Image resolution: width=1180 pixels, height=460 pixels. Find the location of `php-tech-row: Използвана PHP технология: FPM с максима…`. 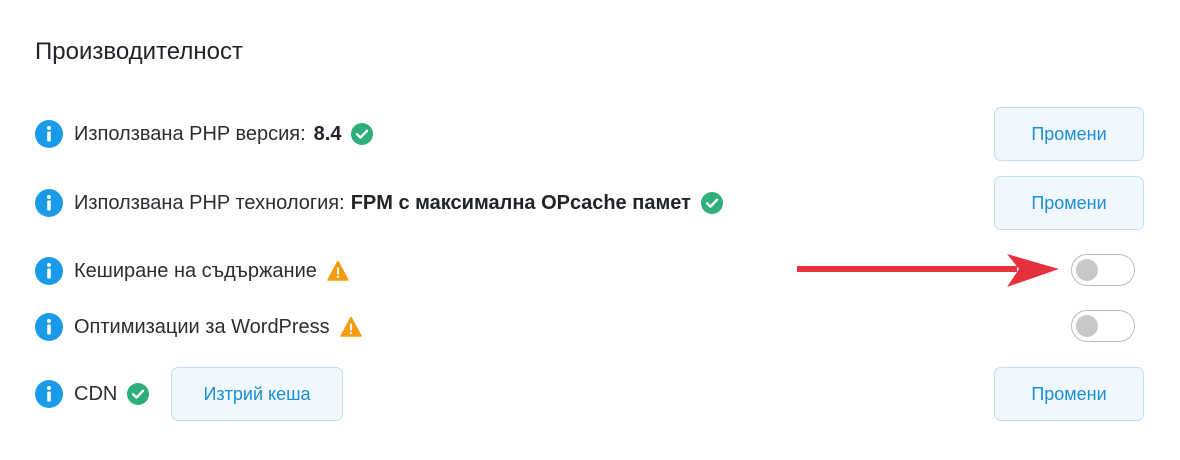

php-tech-row: Използвана PHP технология: FPM с максима… is located at coordinates (379, 203).